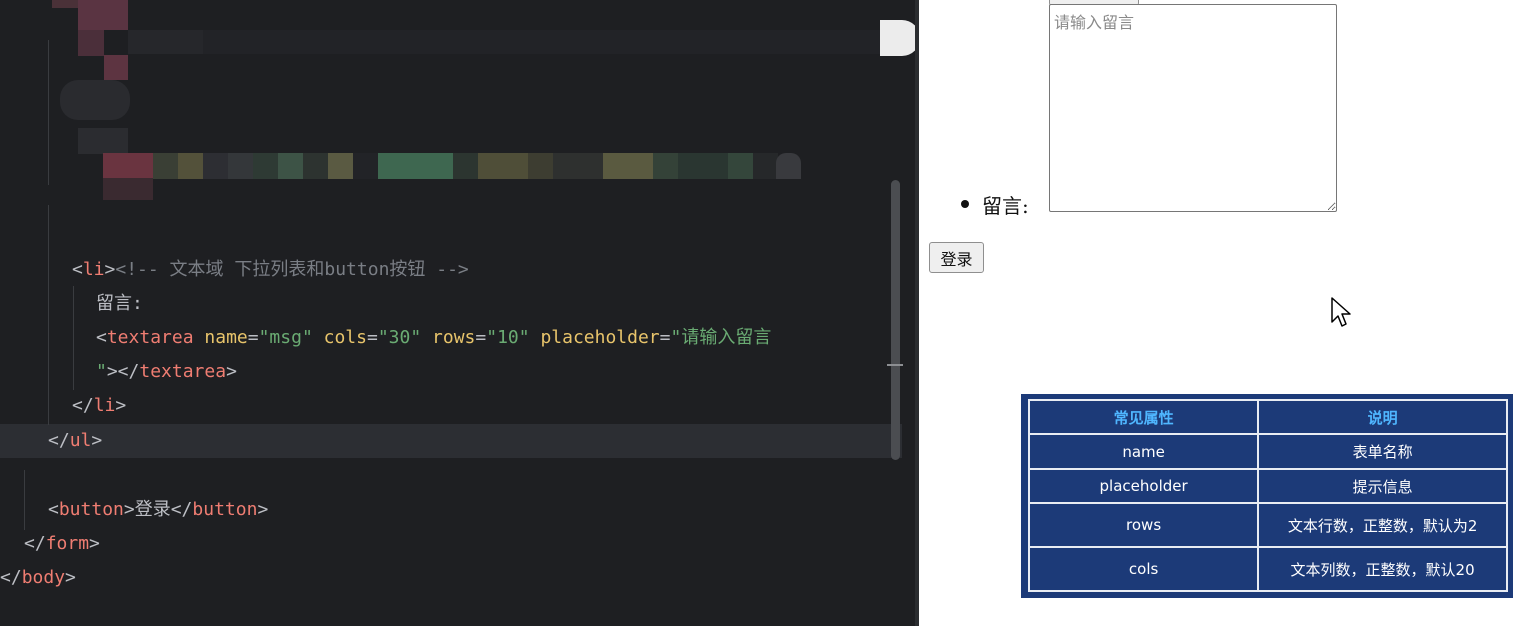  What do you see at coordinates (1143, 417) in the screenshot?
I see `header-attr: 常见属性` at bounding box center [1143, 417].